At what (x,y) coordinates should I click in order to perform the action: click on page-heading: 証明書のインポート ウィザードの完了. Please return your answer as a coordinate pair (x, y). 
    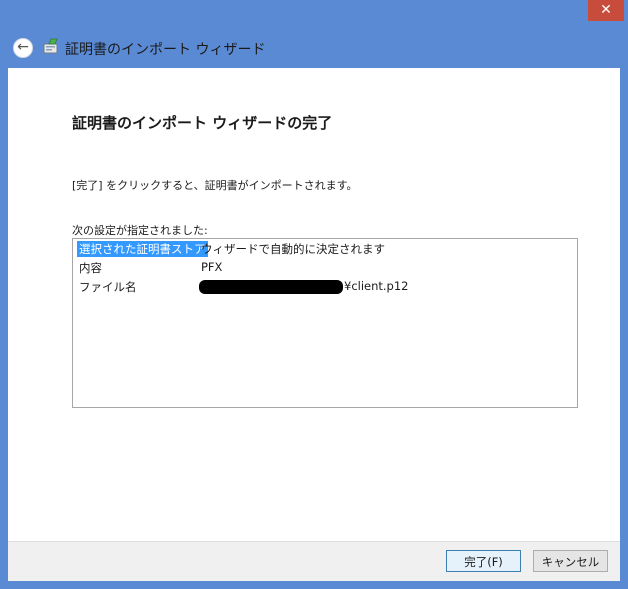
    Looking at the image, I should click on (202, 123).